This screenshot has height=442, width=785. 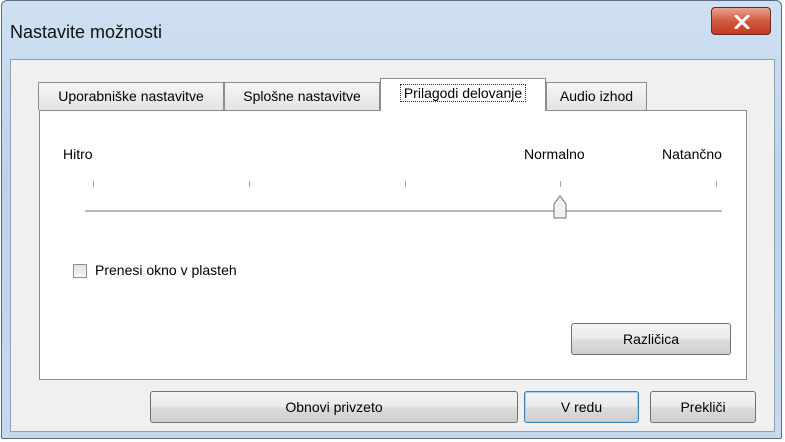 What do you see at coordinates (86, 32) in the screenshot?
I see `window-title: Nastavite možnosti` at bounding box center [86, 32].